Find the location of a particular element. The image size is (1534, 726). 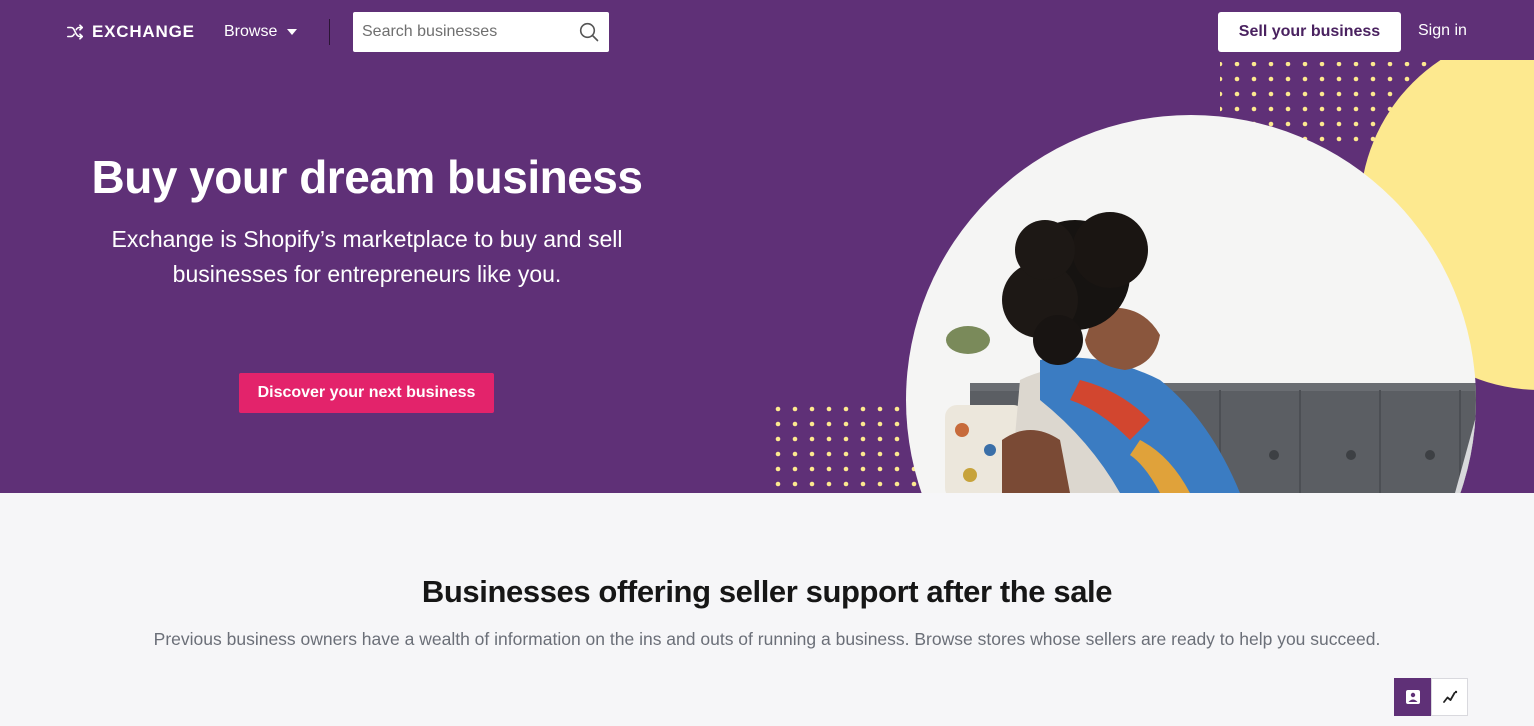

image-view-button is located at coordinates (1412, 697).